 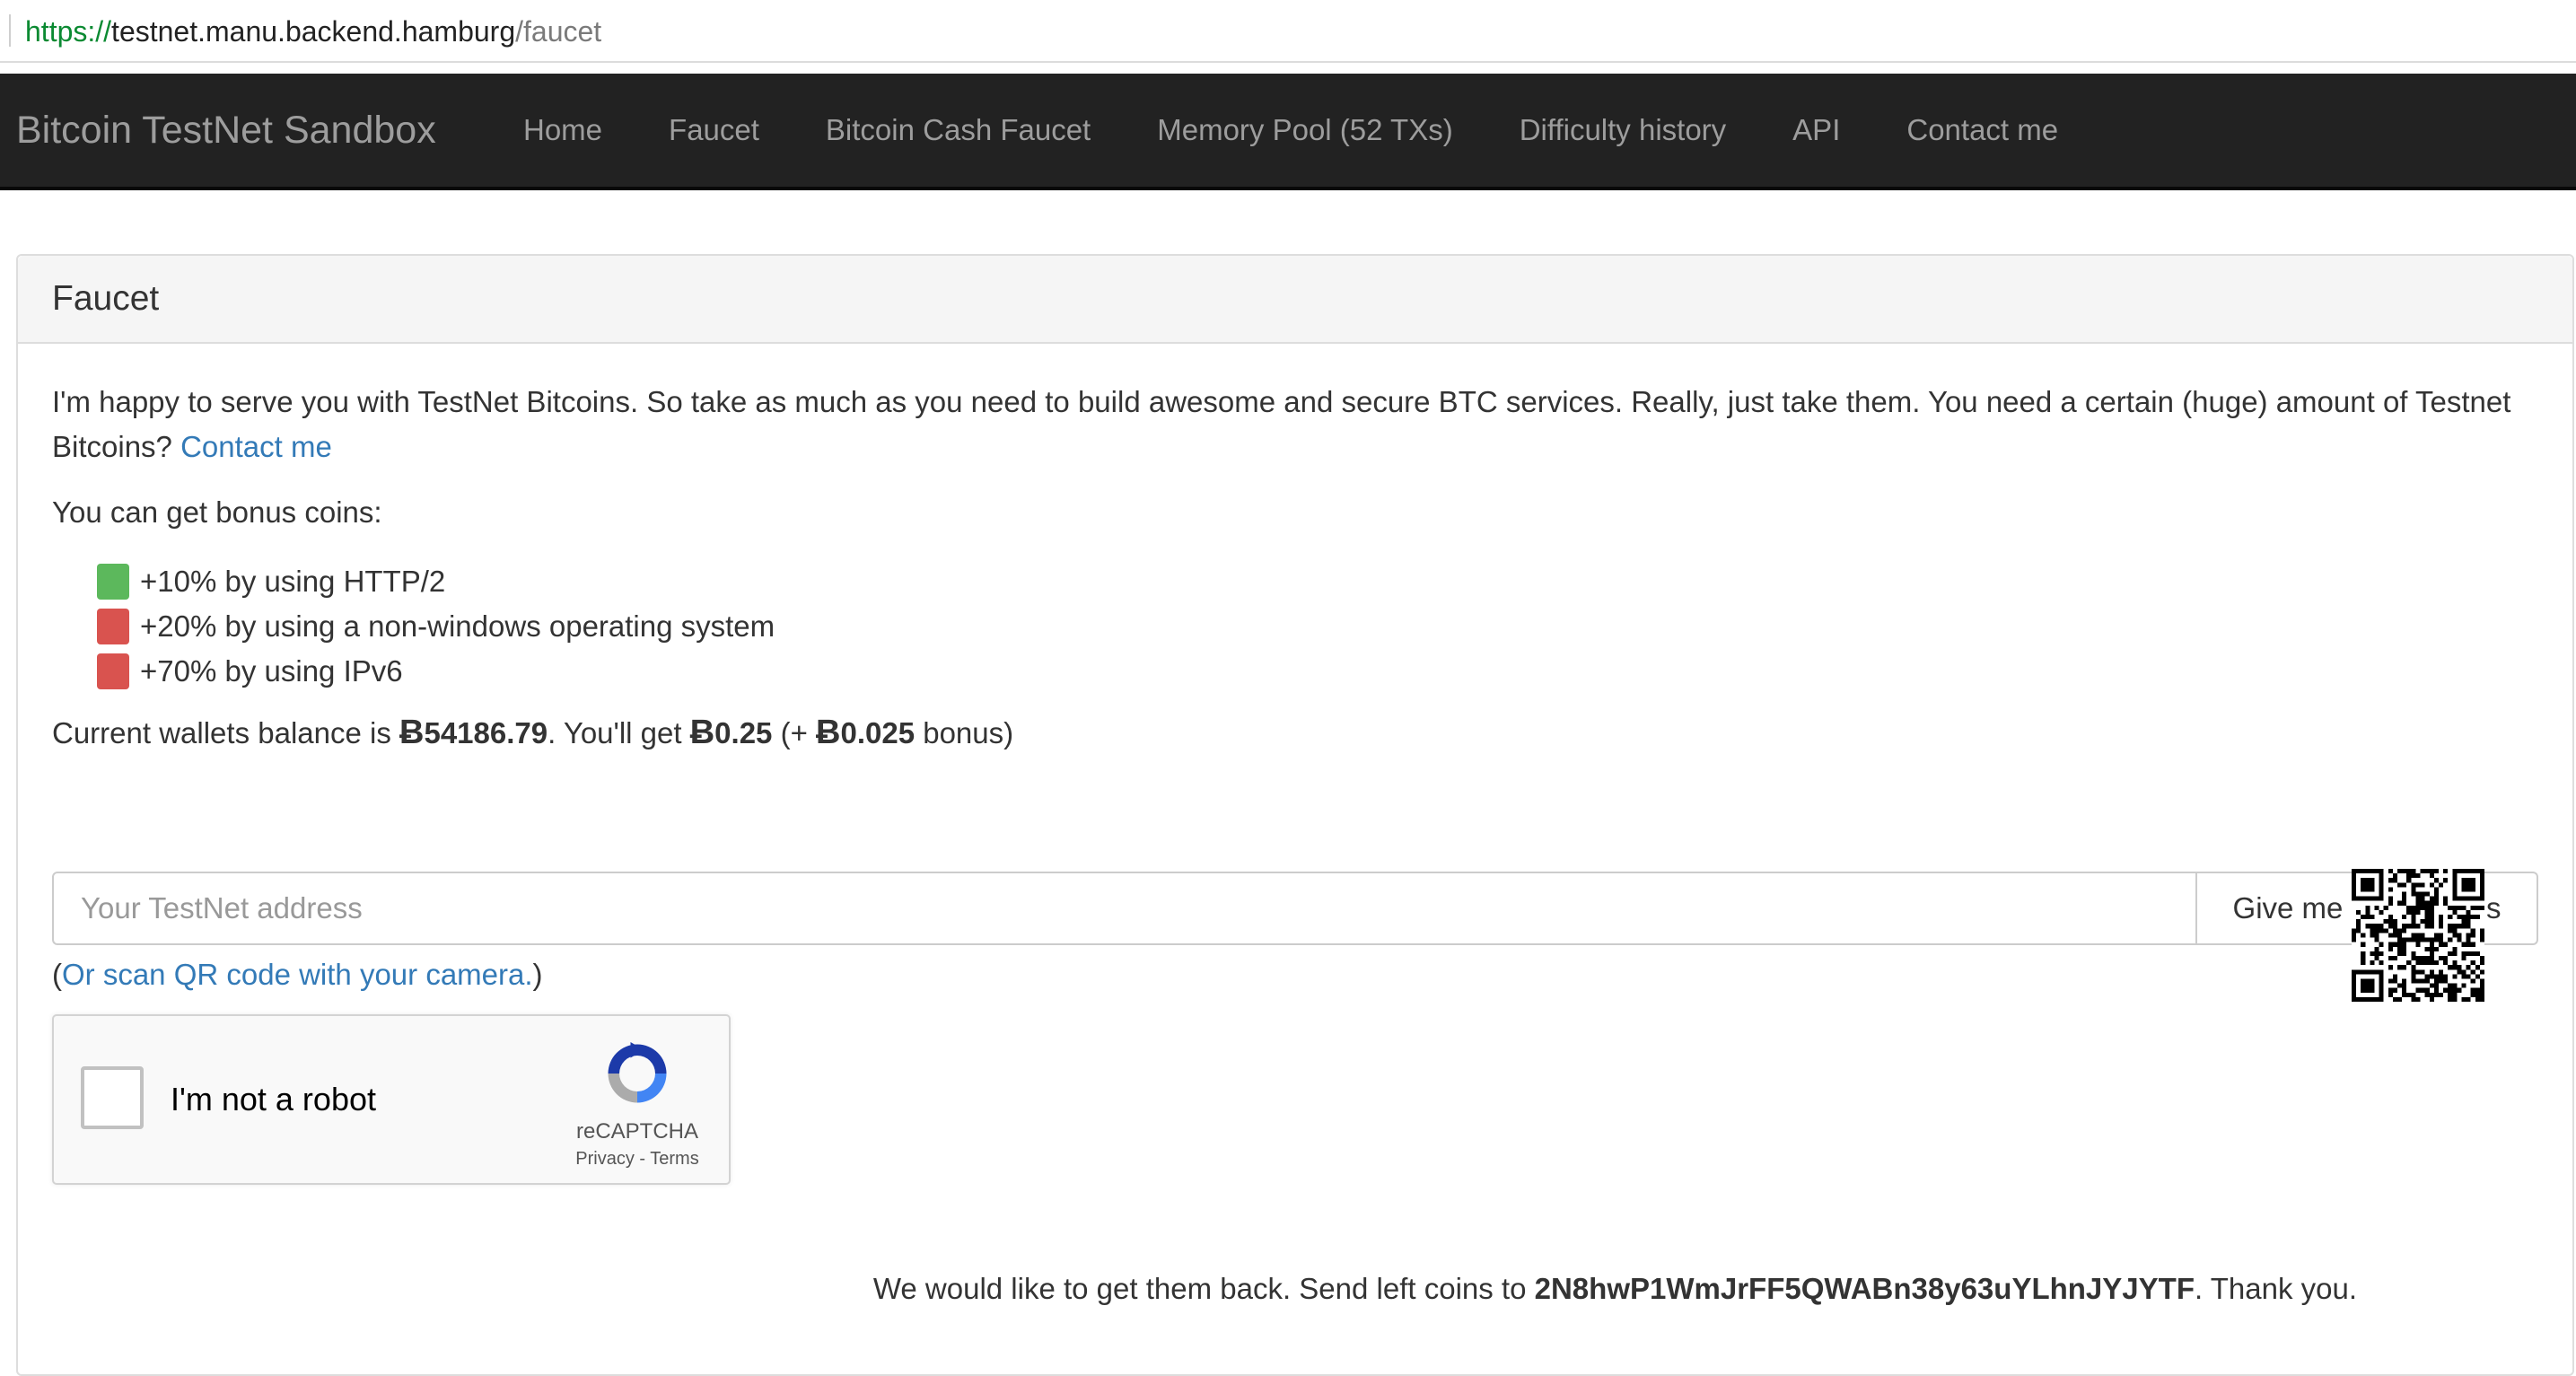 What do you see at coordinates (714, 130) in the screenshot?
I see `nav-faucet: Faucet` at bounding box center [714, 130].